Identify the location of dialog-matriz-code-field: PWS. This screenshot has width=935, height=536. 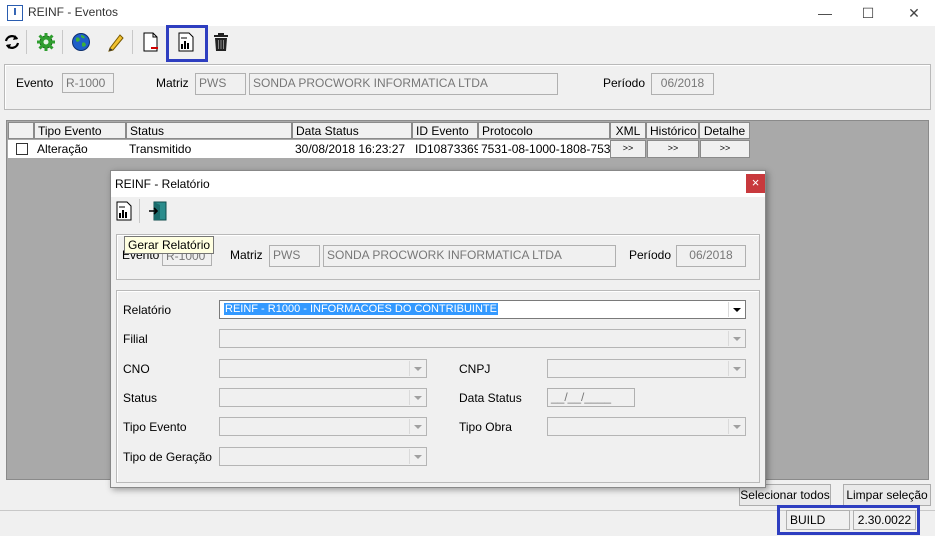
(294, 256).